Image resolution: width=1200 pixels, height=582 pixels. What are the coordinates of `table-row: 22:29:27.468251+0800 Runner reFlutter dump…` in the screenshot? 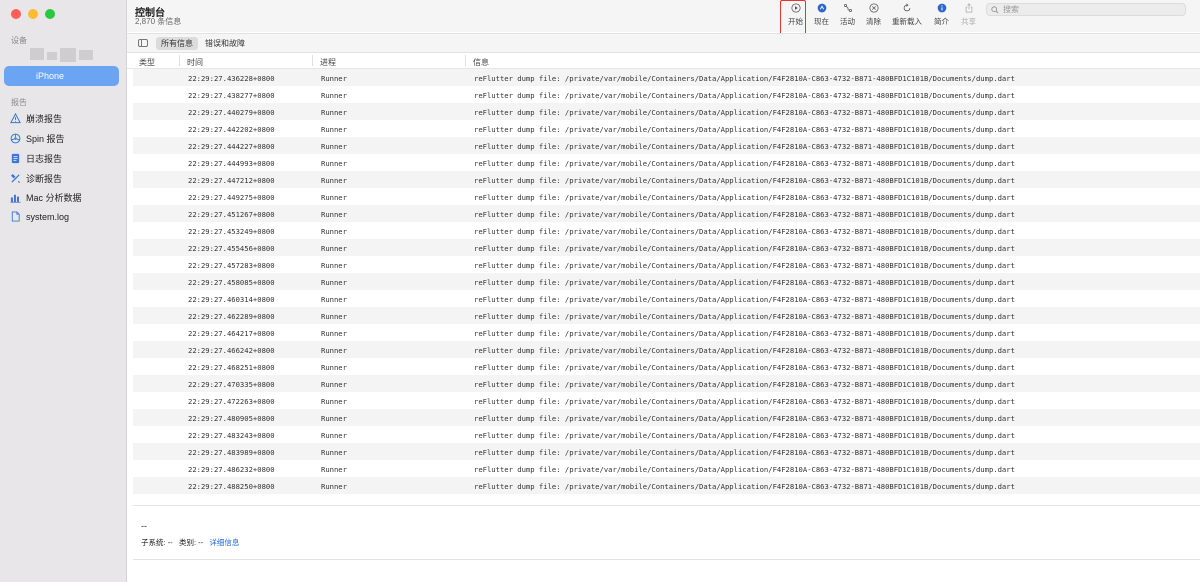 It's located at (666, 366).